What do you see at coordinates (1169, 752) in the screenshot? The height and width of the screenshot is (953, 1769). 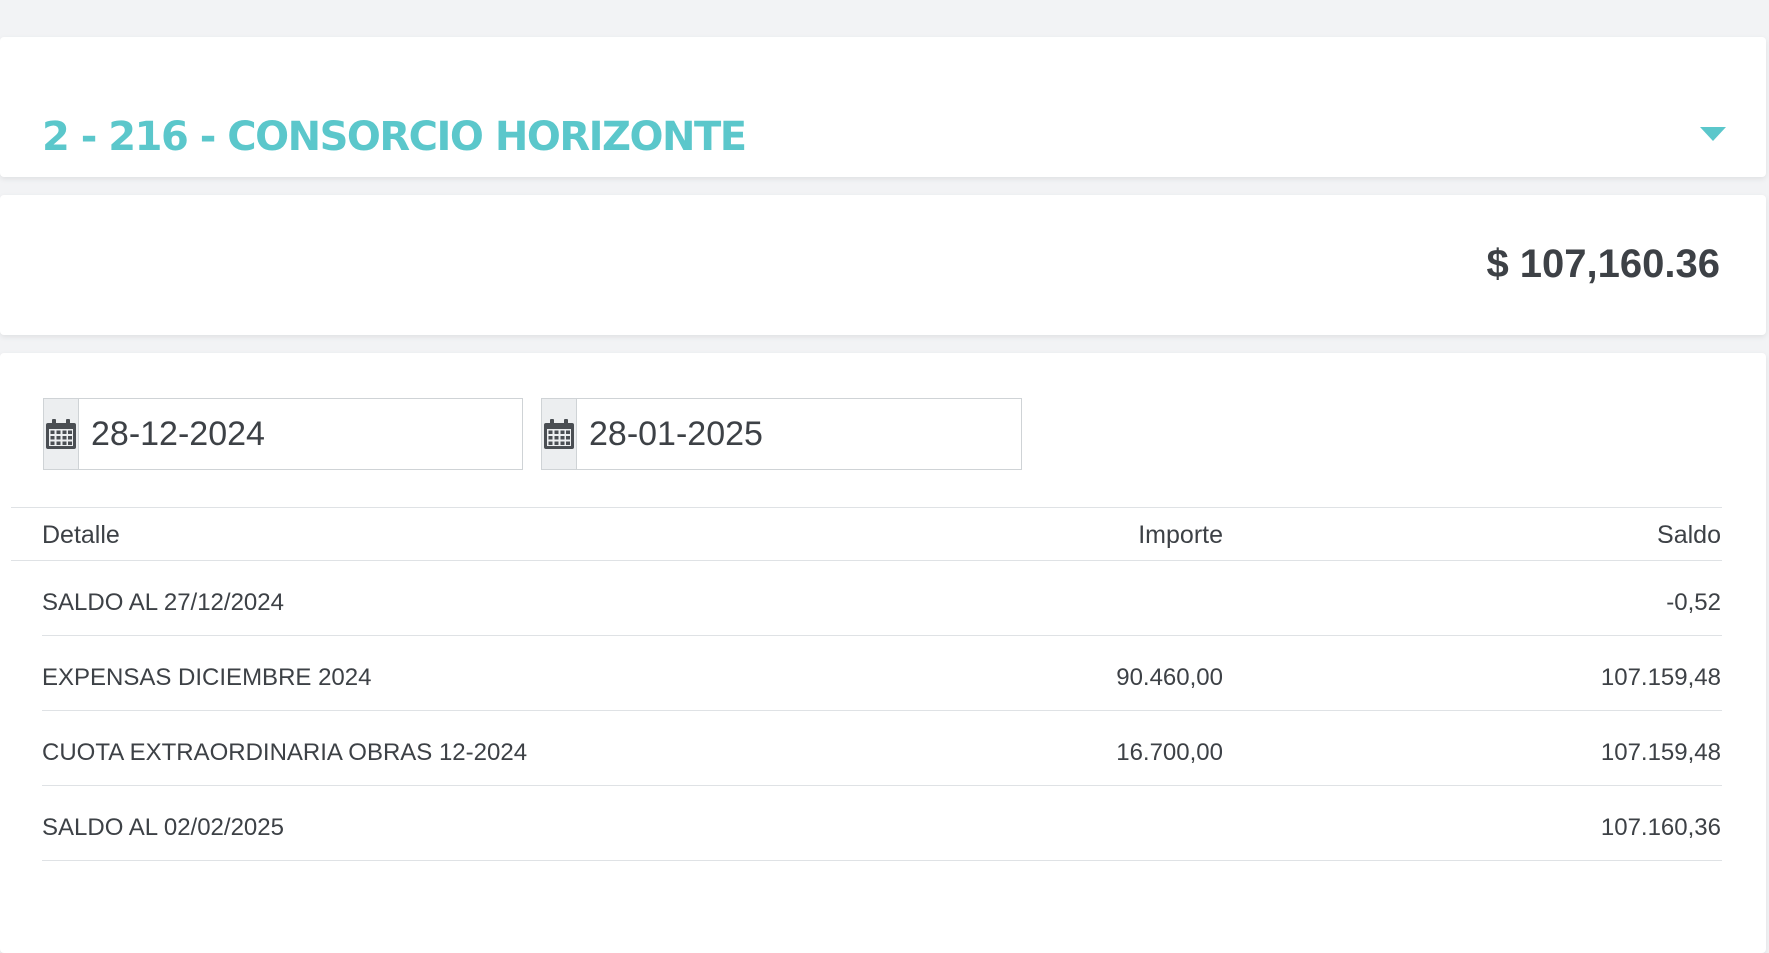 I see `cell-importe: 16.700,00` at bounding box center [1169, 752].